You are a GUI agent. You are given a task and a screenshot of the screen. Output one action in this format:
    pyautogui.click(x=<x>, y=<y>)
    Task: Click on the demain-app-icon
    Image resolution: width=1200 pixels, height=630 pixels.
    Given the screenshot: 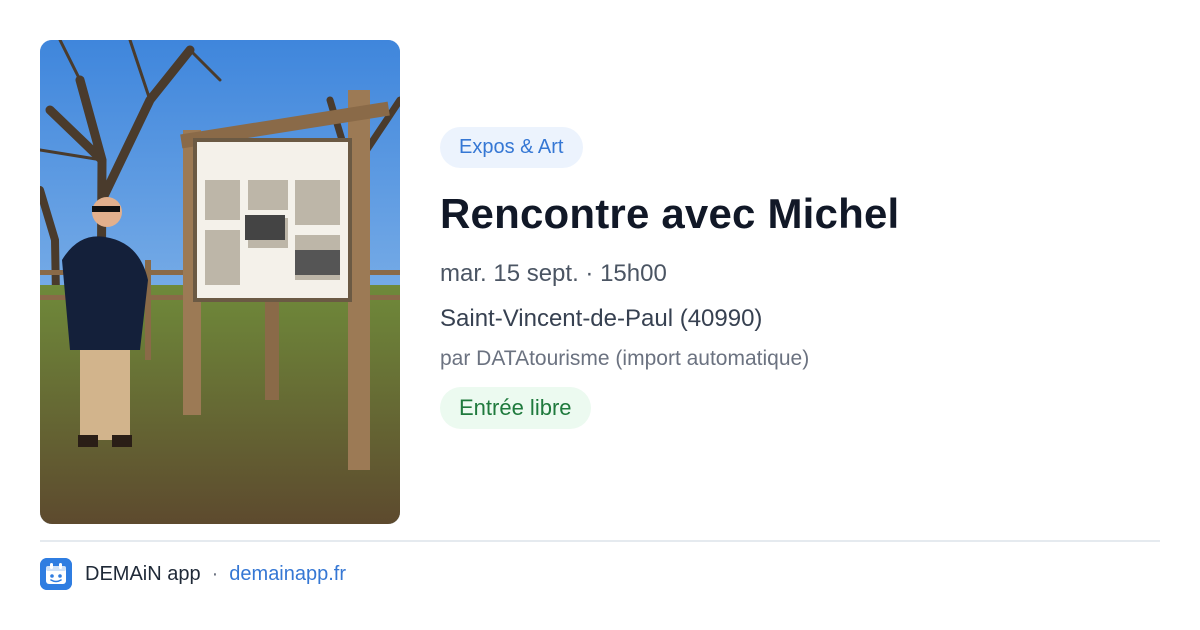 What is the action you would take?
    pyautogui.click(x=56, y=574)
    